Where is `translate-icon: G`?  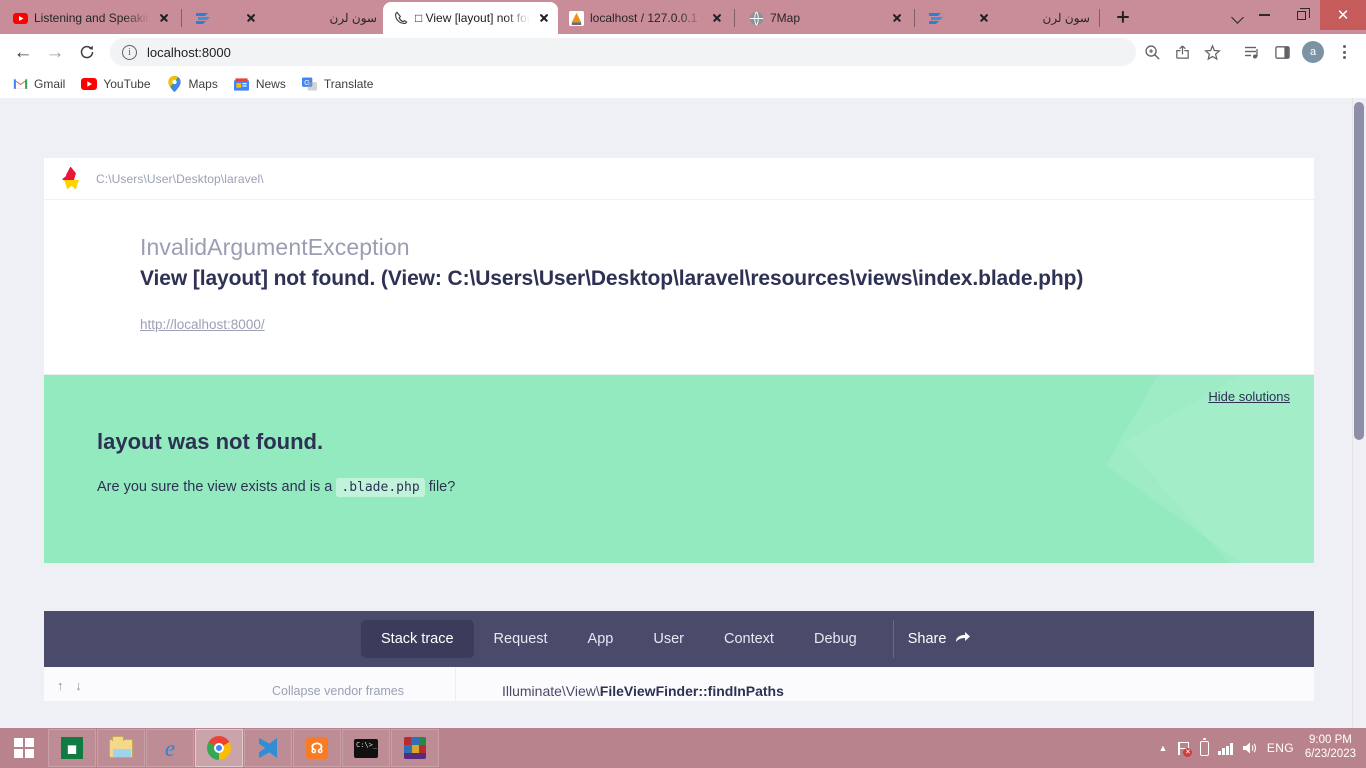
translate-icon: G is located at coordinates (310, 84).